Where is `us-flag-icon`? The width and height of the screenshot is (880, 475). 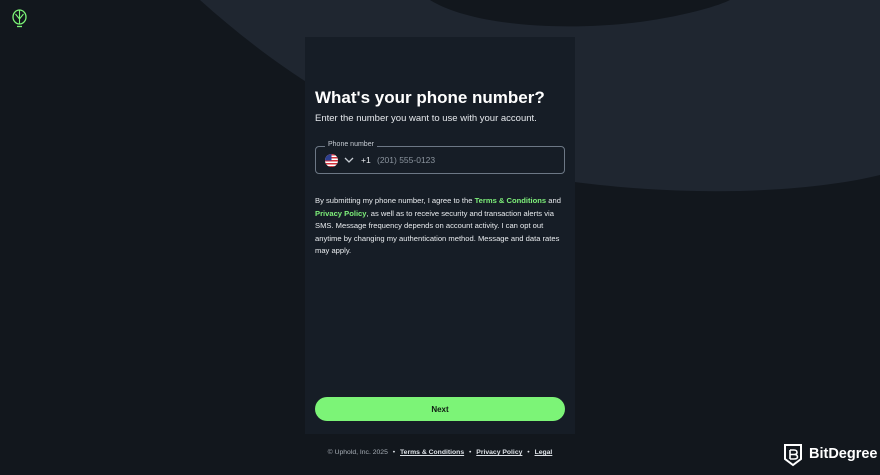 us-flag-icon is located at coordinates (331, 160).